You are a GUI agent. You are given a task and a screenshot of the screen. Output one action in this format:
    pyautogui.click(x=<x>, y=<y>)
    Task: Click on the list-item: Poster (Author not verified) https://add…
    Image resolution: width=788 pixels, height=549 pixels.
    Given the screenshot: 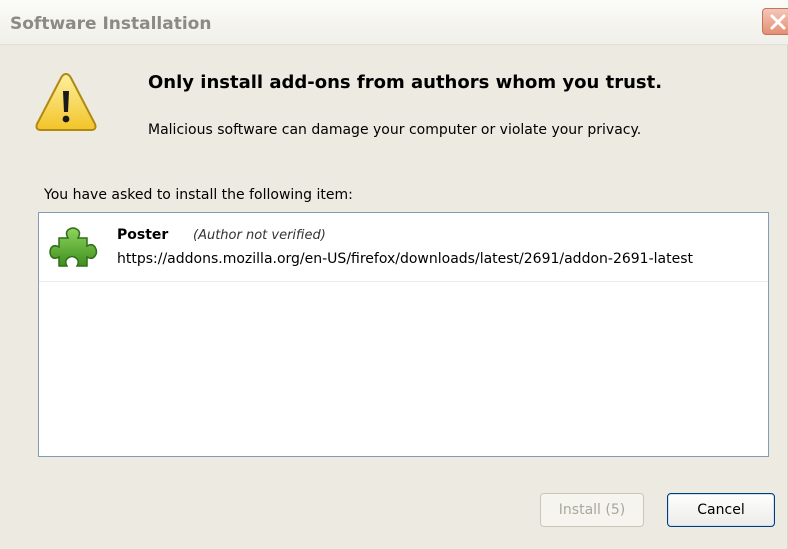 What is the action you would take?
    pyautogui.click(x=403, y=247)
    